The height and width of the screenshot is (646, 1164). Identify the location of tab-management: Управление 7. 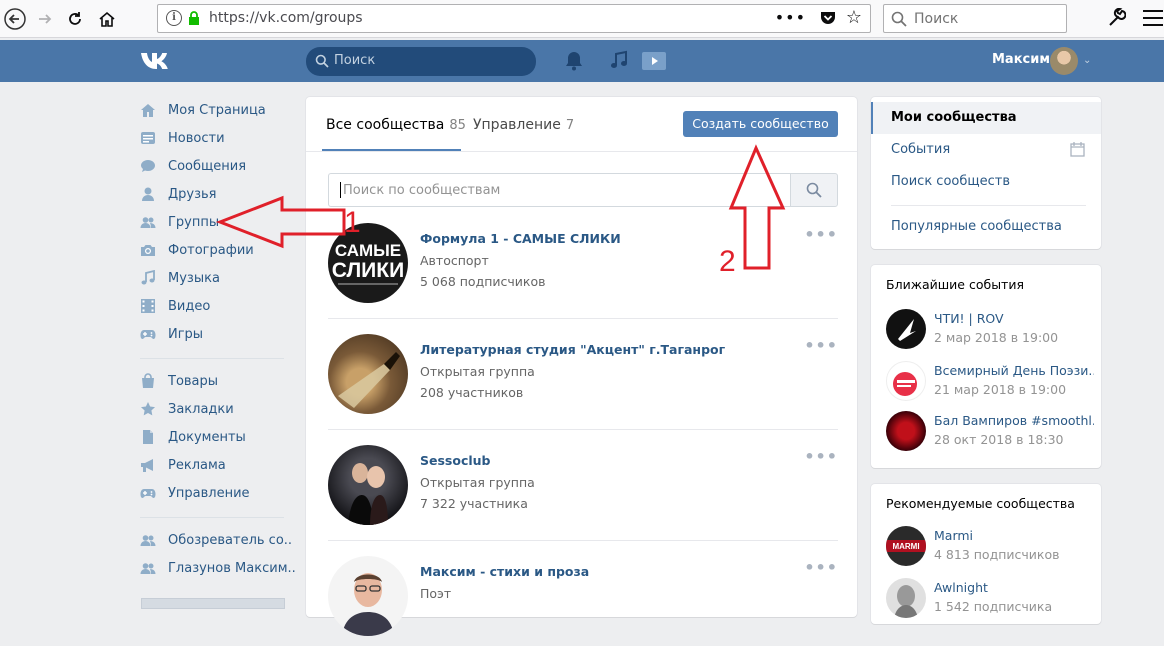
(523, 125).